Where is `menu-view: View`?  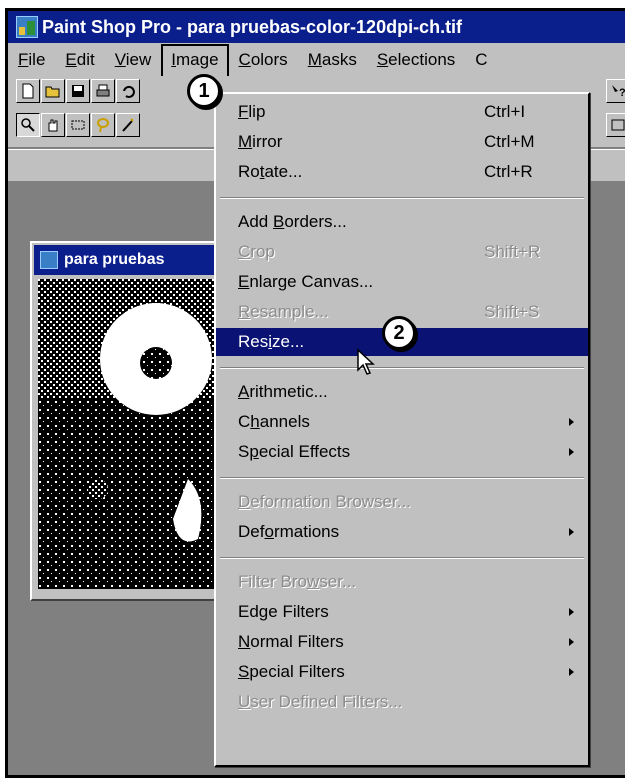 menu-view: View is located at coordinates (133, 60).